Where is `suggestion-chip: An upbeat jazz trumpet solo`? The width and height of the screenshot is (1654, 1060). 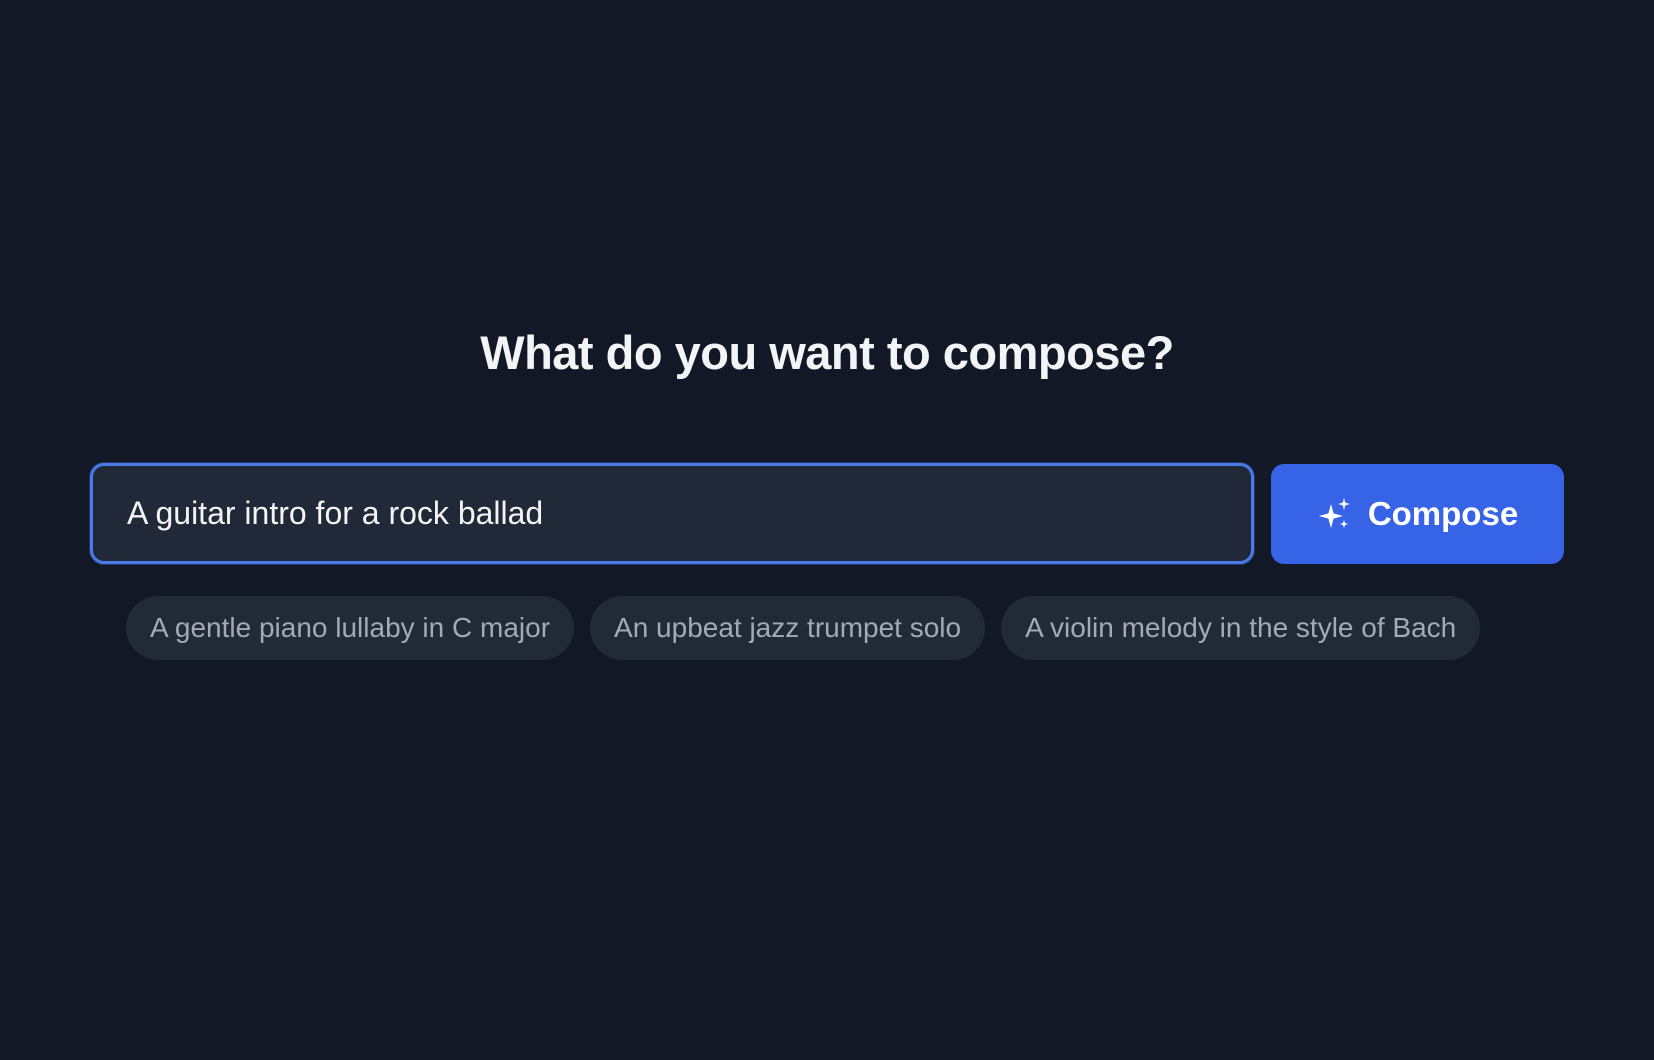 suggestion-chip: An upbeat jazz trumpet solo is located at coordinates (788, 628).